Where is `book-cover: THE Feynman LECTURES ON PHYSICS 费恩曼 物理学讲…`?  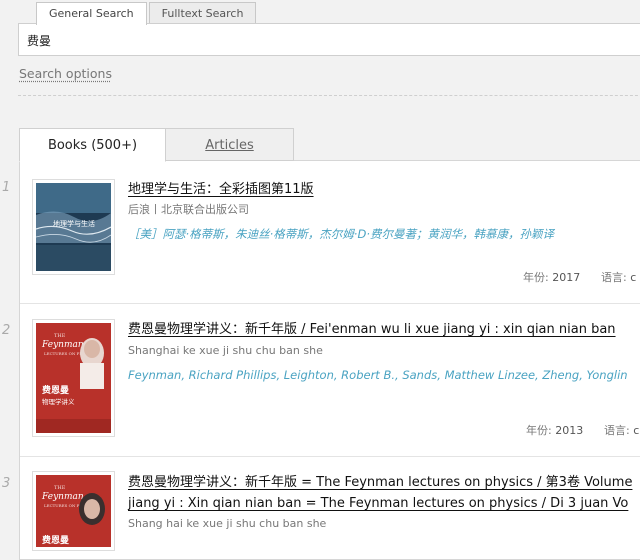 book-cover: THE Feynman LECTURES ON PHYSICS 费恩曼 物理学讲… is located at coordinates (73, 378).